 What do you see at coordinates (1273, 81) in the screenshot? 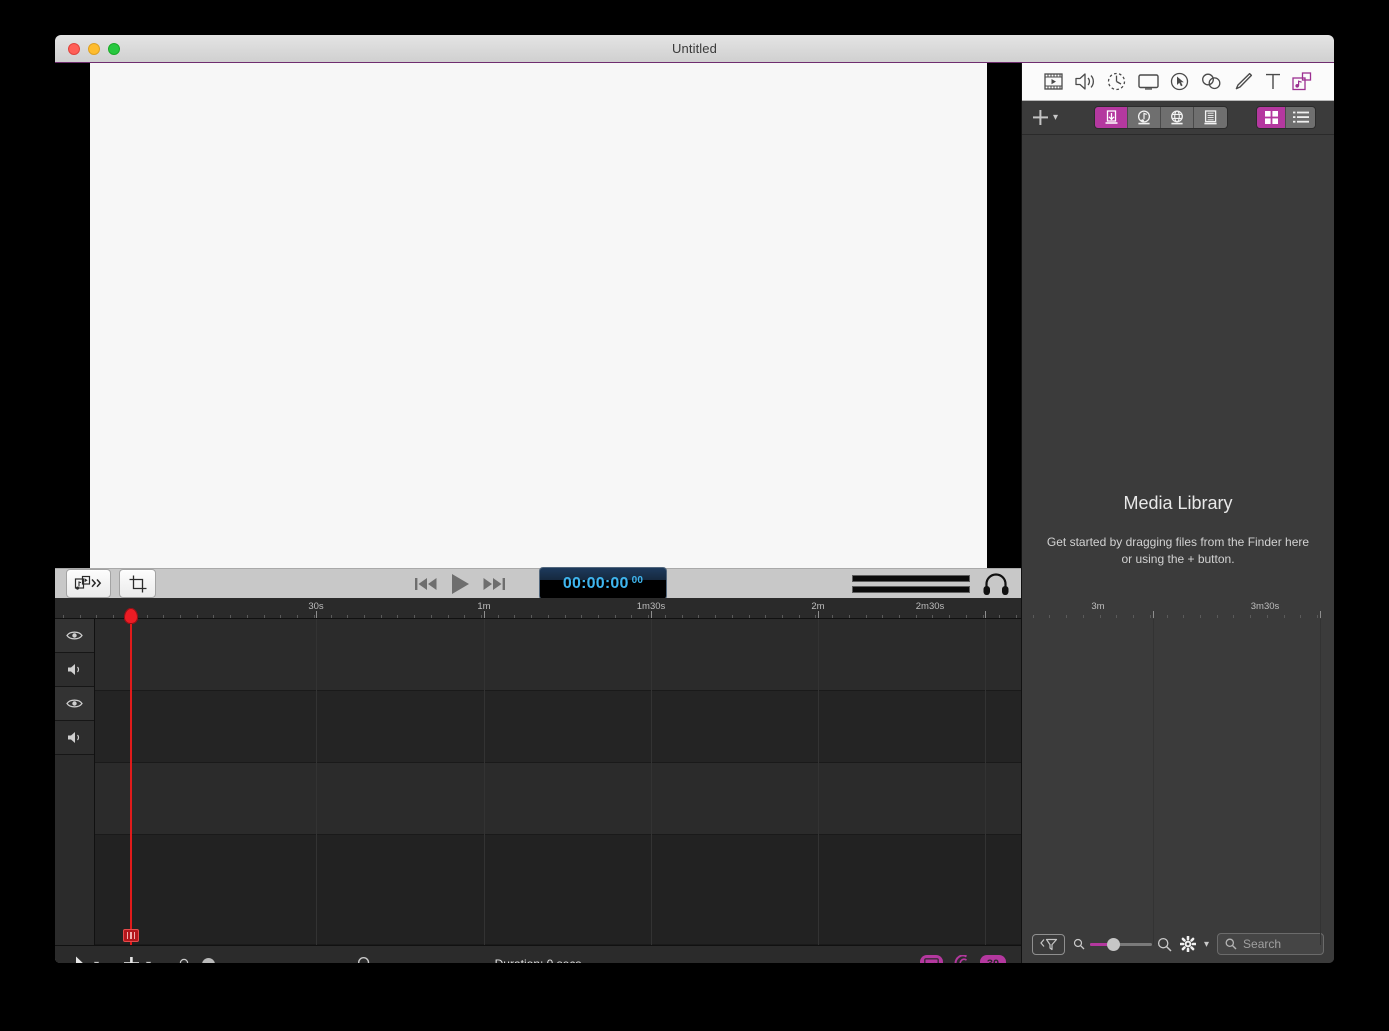
I see `text-icon` at bounding box center [1273, 81].